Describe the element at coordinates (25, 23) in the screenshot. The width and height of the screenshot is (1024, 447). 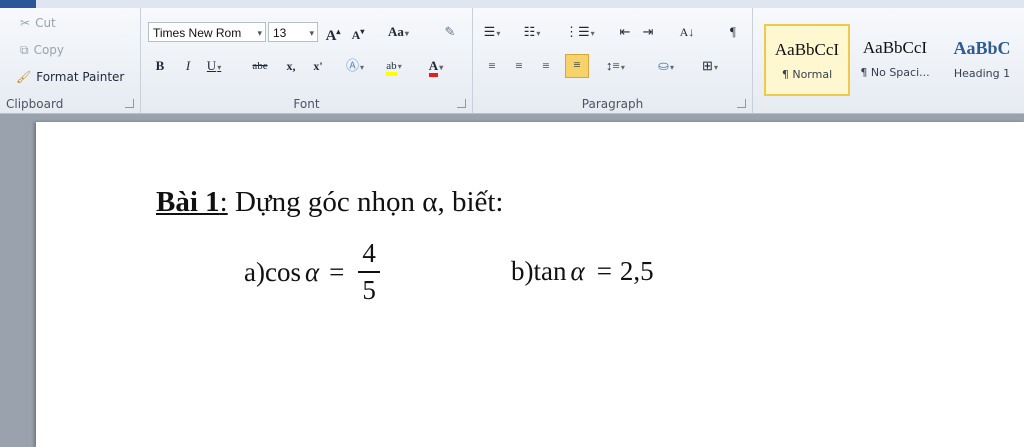
I see `scissors-icon: ✂` at that location.